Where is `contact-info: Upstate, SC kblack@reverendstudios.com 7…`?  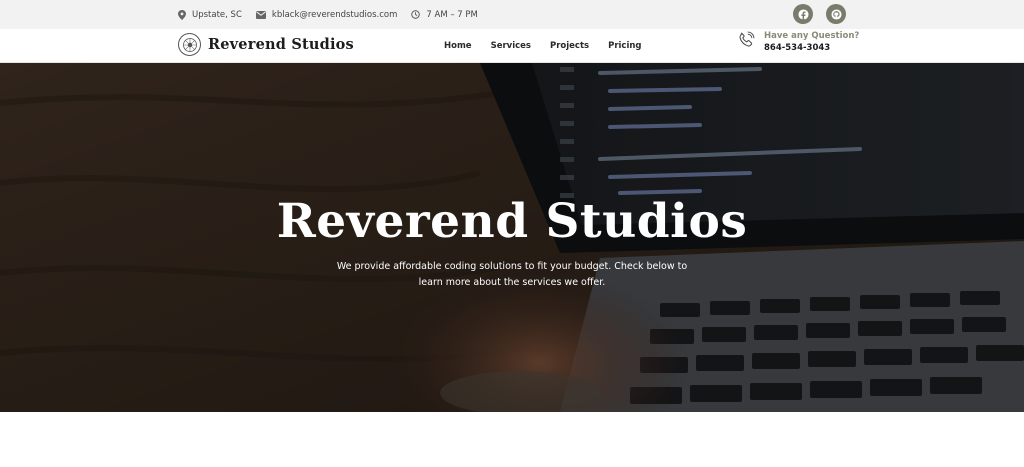 contact-info: Upstate, SC kblack@reverendstudios.com 7… is located at coordinates (328, 14).